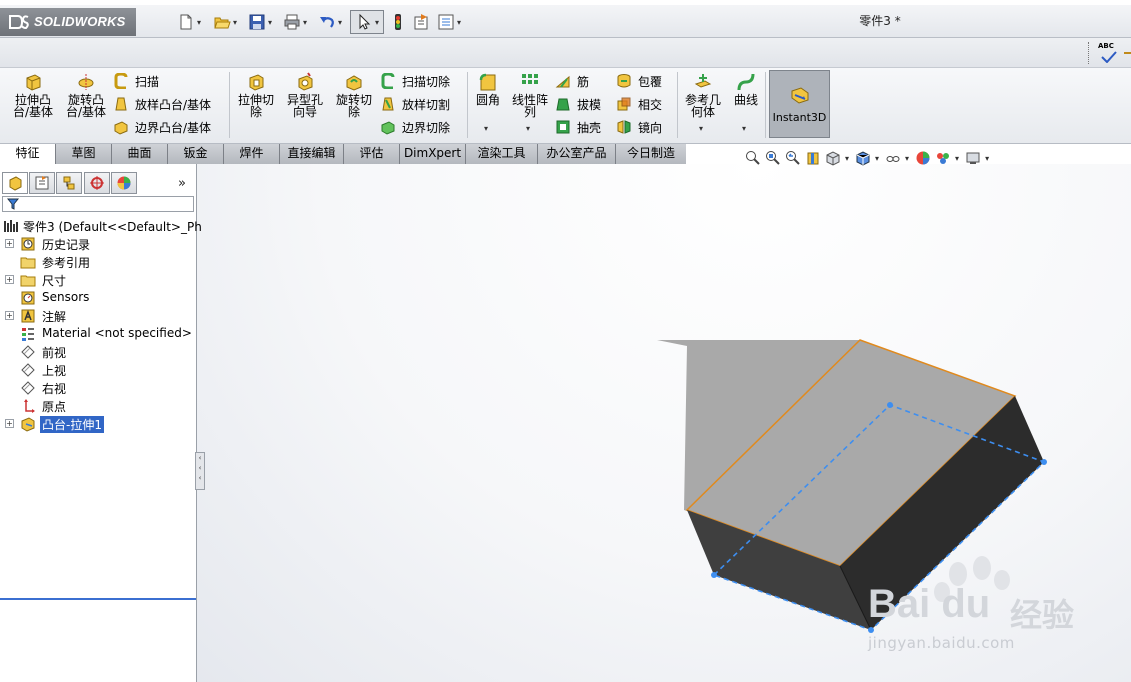  Describe the element at coordinates (1106, 46) in the screenshot. I see `spell-check-label: ABC` at that location.